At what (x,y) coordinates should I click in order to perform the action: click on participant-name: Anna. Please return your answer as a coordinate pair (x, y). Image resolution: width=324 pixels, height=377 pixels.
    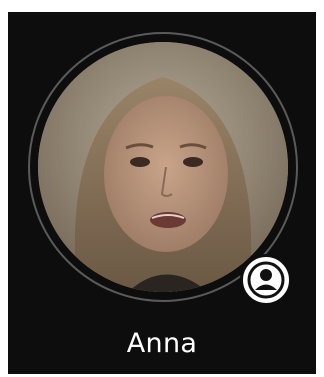
    Looking at the image, I should click on (162, 343).